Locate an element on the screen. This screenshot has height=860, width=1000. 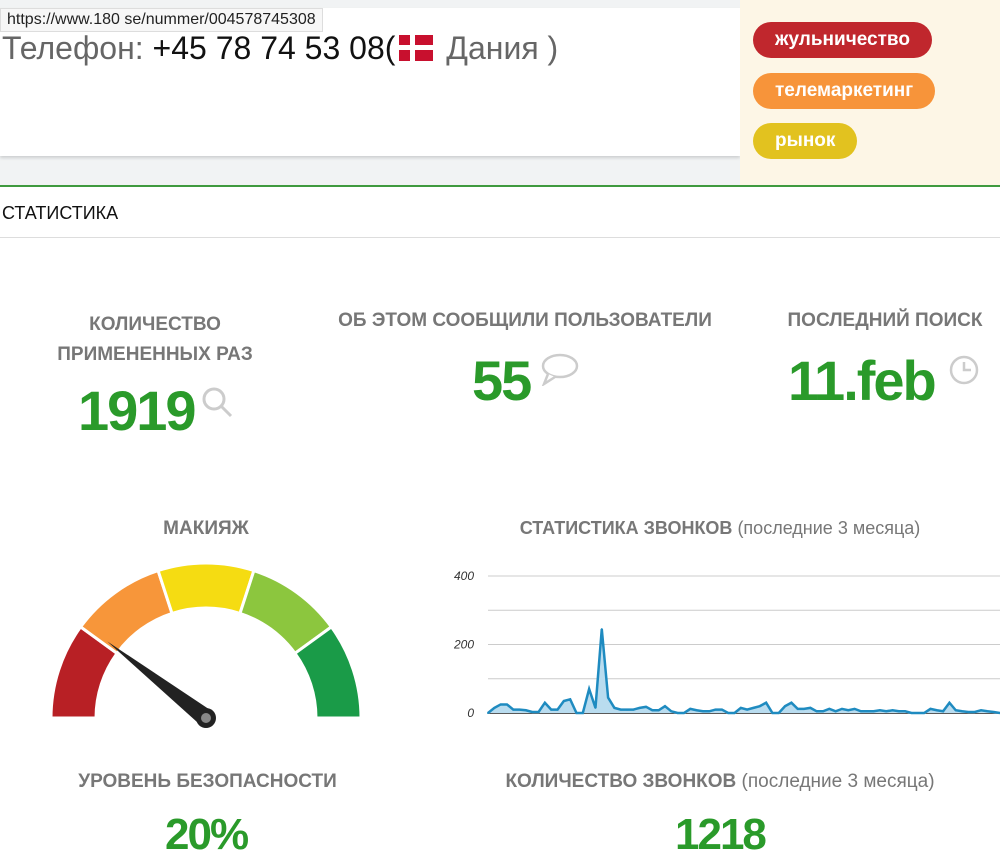
tag-market: рынок is located at coordinates (805, 141).